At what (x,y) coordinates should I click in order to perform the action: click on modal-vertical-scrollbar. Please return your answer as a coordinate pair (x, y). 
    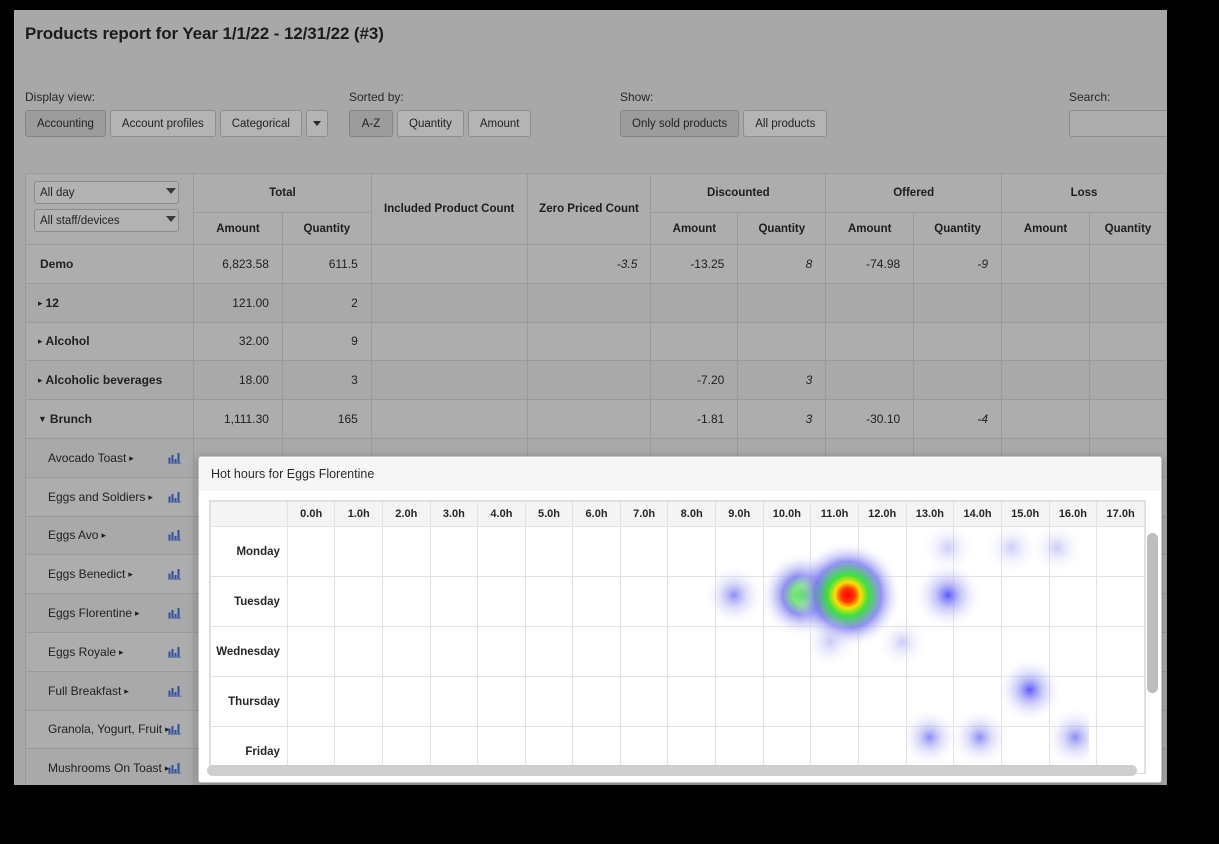
    Looking at the image, I should click on (1152, 656).